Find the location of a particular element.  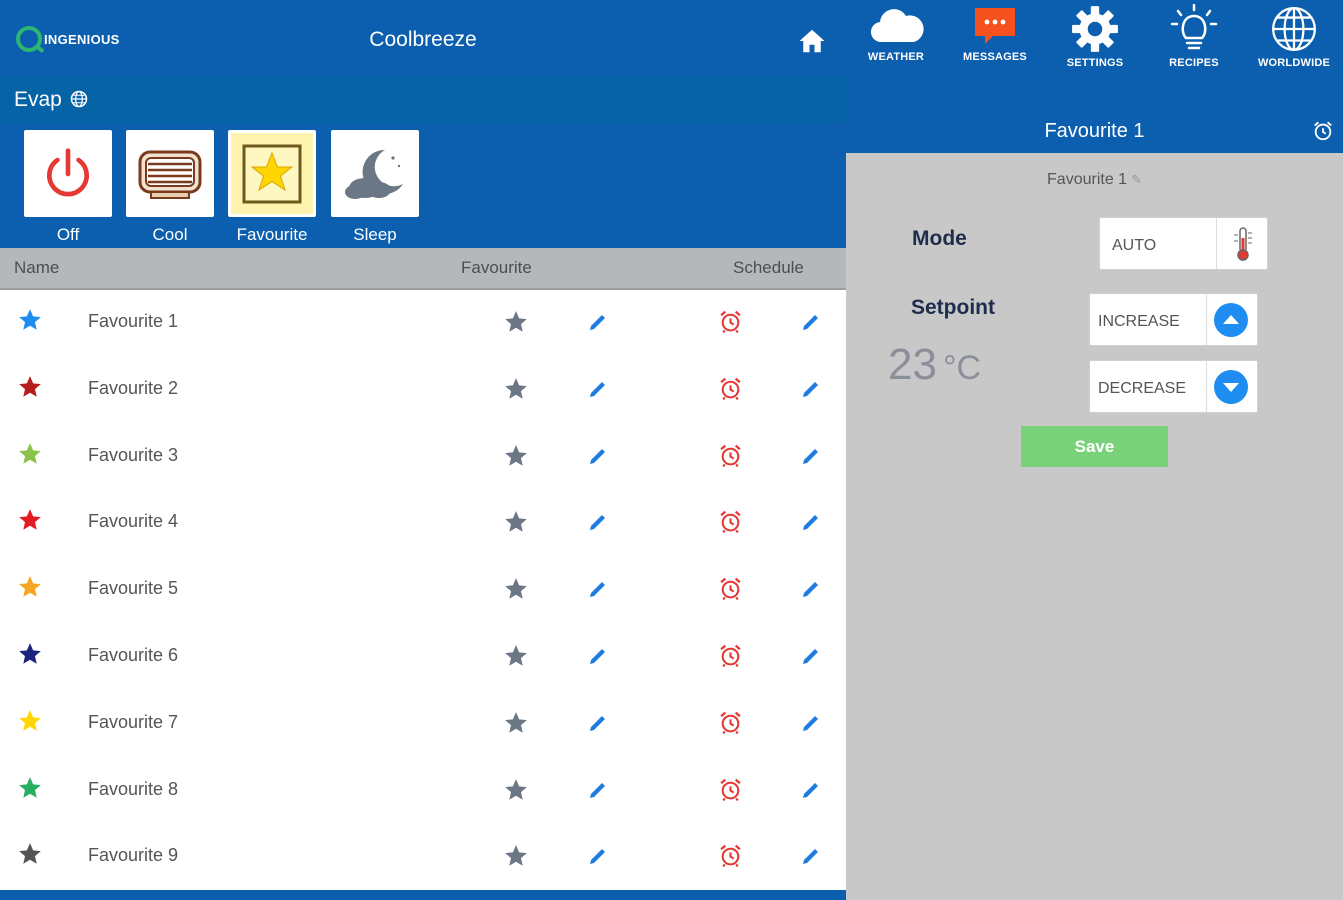

app-header: INGENIOUS Coolbreeze is located at coordinates (423, 38).